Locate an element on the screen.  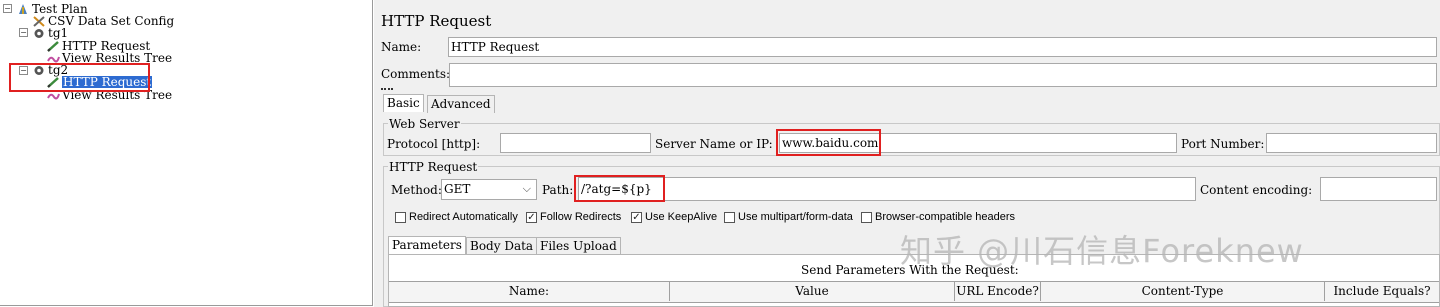
checkbox-label: Use multipart/form-data is located at coordinates (795, 217).